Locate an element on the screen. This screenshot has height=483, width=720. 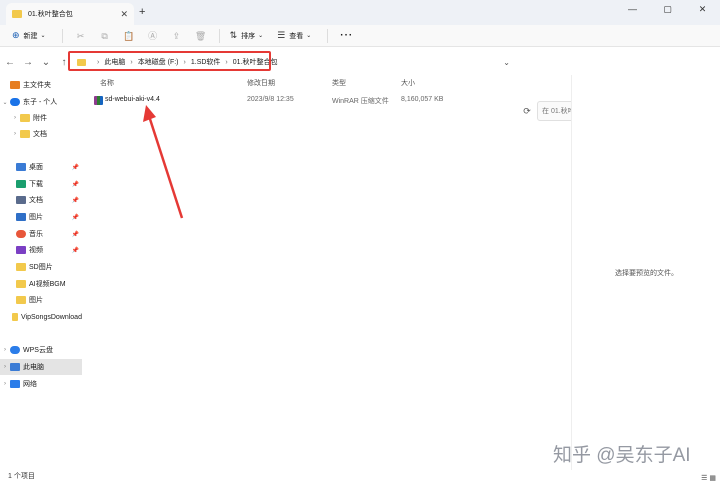
forward-button: → is located at coordinates (28, 62).